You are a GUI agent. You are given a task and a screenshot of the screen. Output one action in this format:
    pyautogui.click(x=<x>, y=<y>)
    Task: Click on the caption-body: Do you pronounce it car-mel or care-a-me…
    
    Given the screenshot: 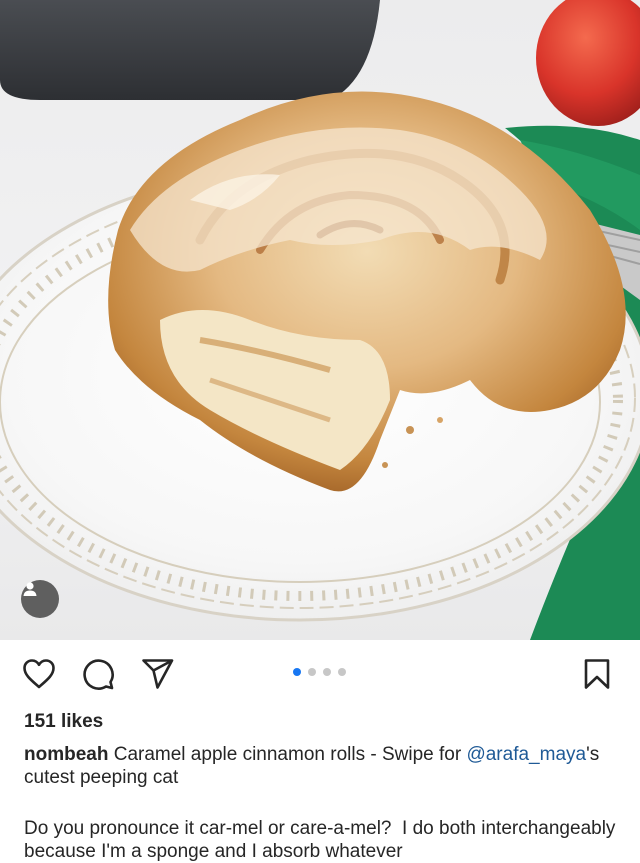 What is the action you would take?
    pyautogui.click(x=322, y=840)
    